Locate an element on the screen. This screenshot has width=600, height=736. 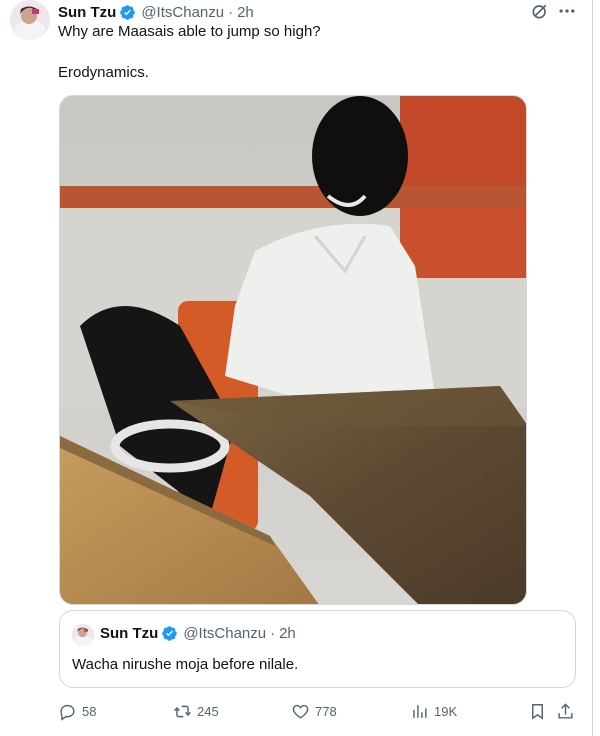
like-icon is located at coordinates (300, 711).